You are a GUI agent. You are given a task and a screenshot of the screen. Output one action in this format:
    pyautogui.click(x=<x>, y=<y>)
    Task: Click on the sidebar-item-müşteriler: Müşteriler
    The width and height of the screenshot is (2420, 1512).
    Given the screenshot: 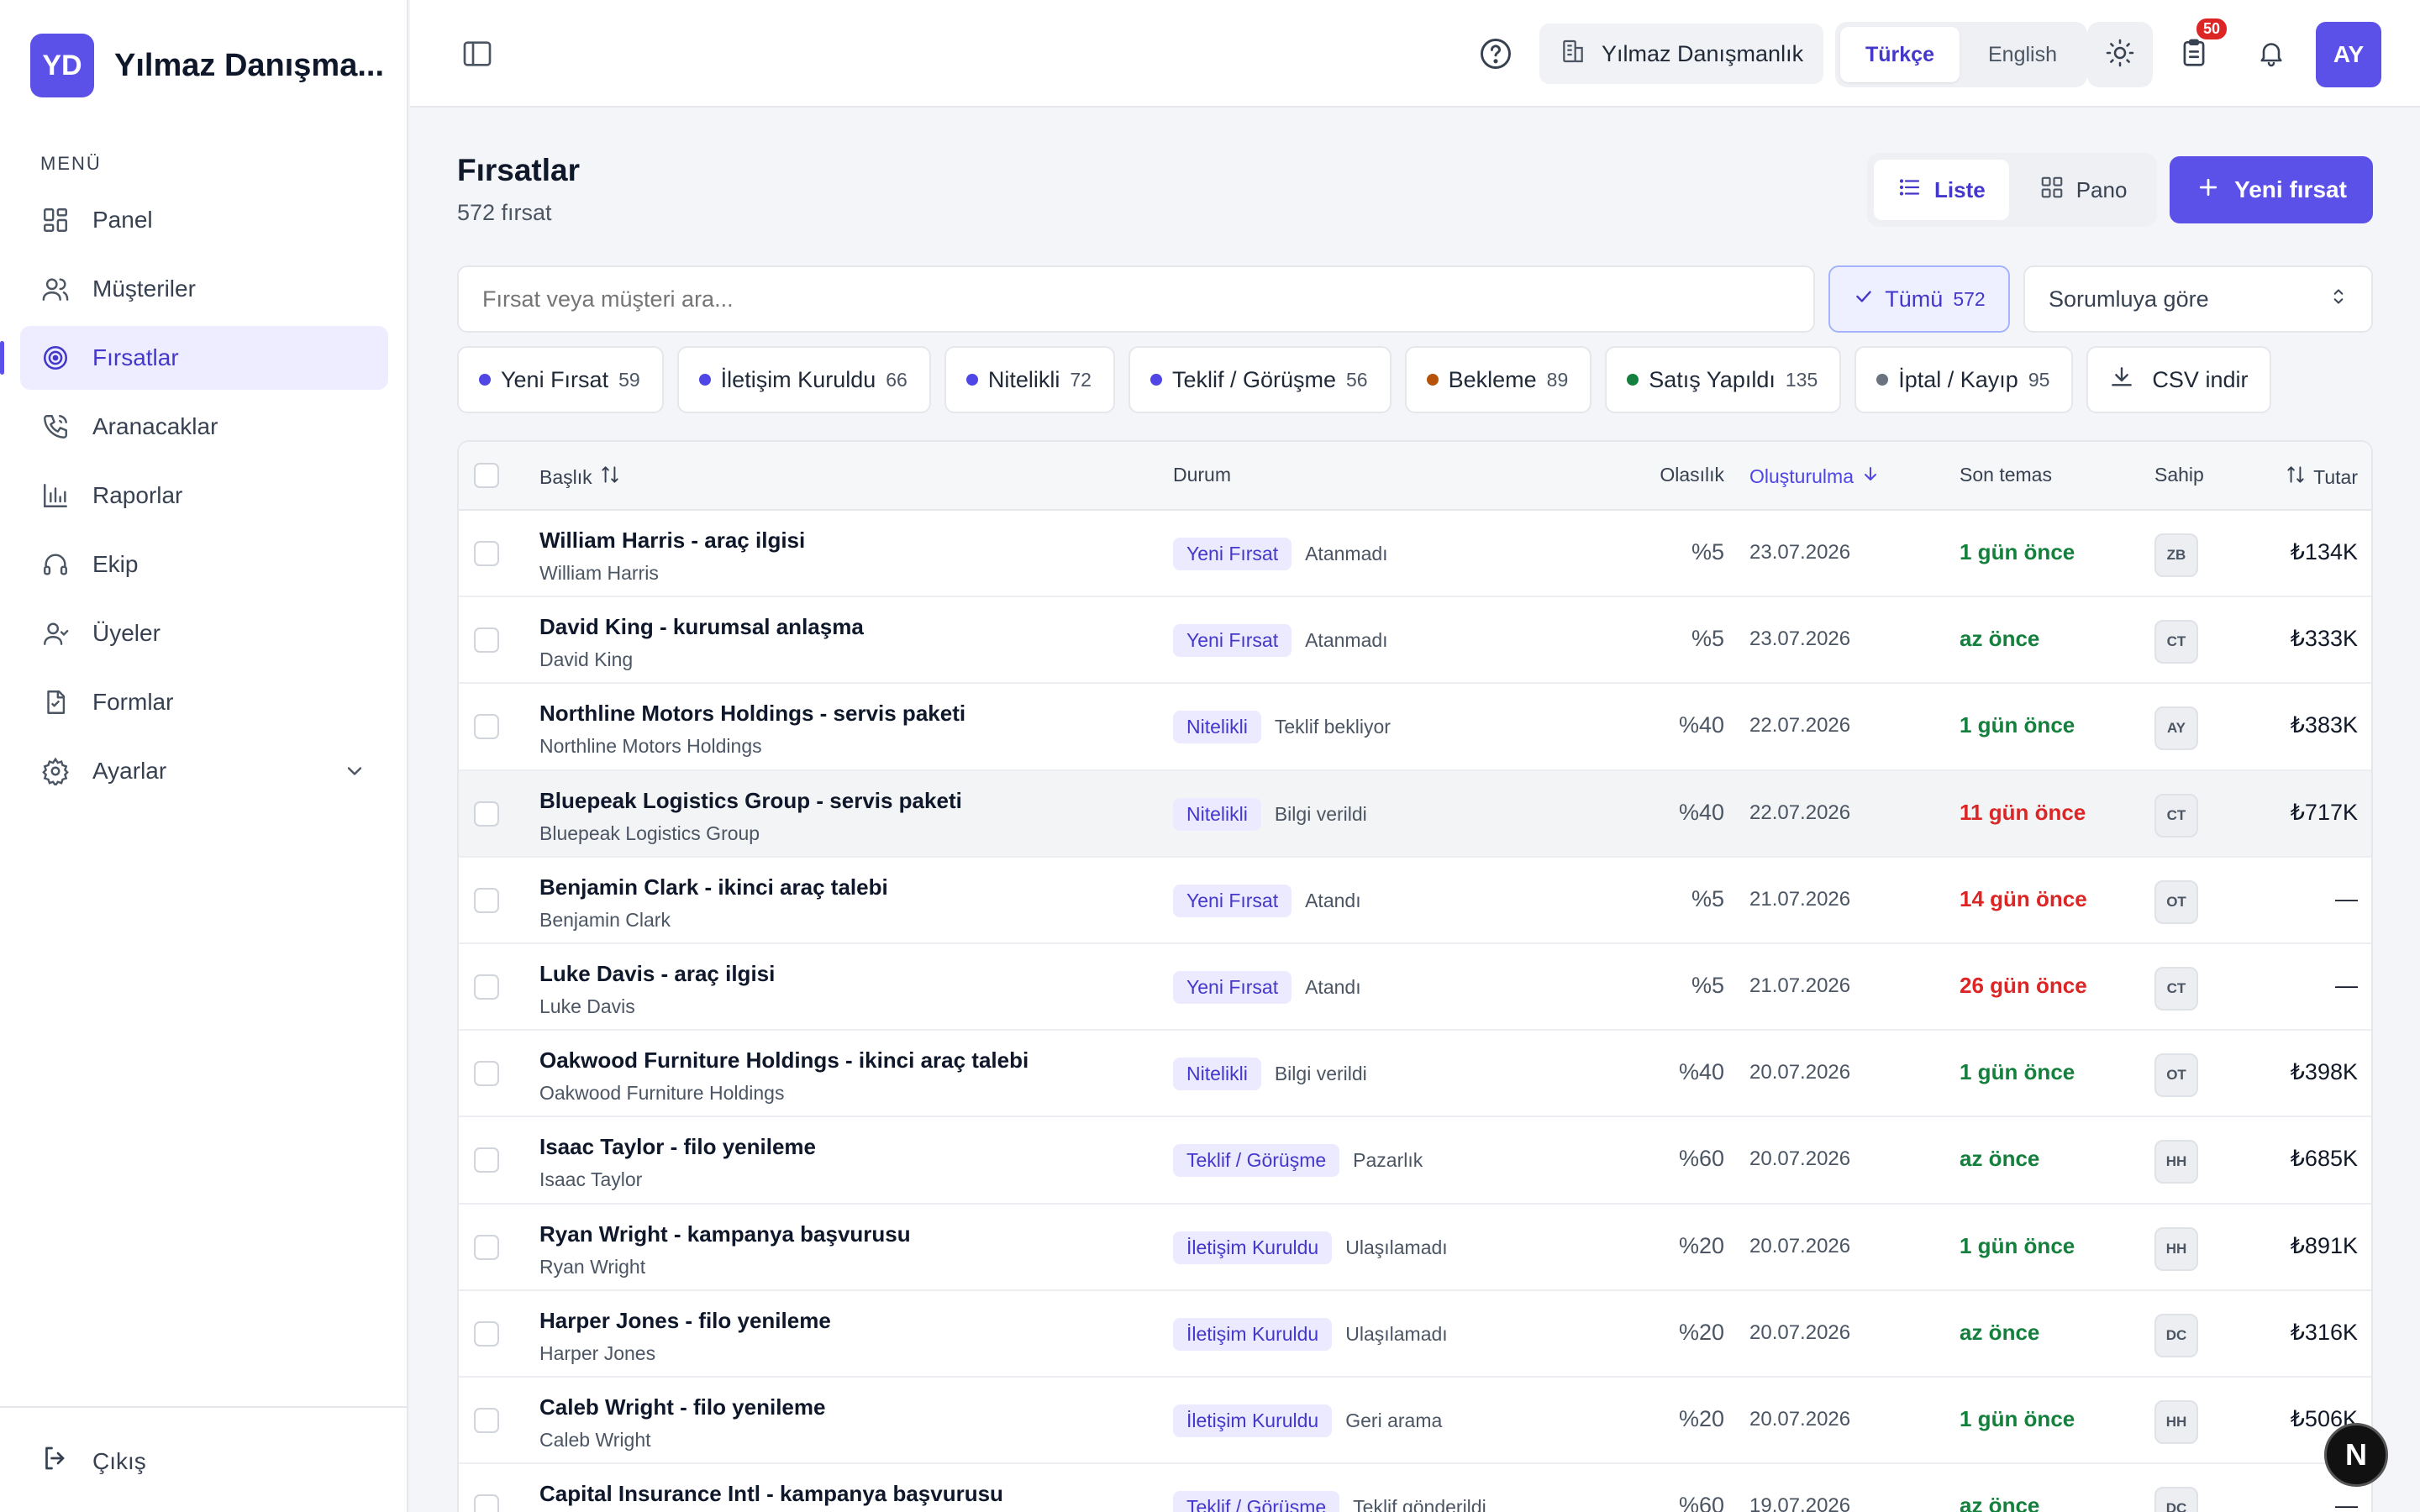 What is the action you would take?
    pyautogui.click(x=204, y=289)
    